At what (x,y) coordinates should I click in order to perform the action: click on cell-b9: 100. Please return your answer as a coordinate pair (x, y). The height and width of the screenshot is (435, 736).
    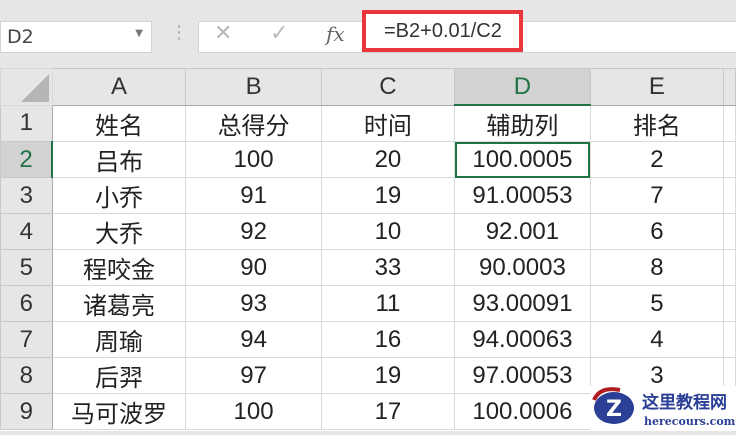
    Looking at the image, I should click on (253, 411).